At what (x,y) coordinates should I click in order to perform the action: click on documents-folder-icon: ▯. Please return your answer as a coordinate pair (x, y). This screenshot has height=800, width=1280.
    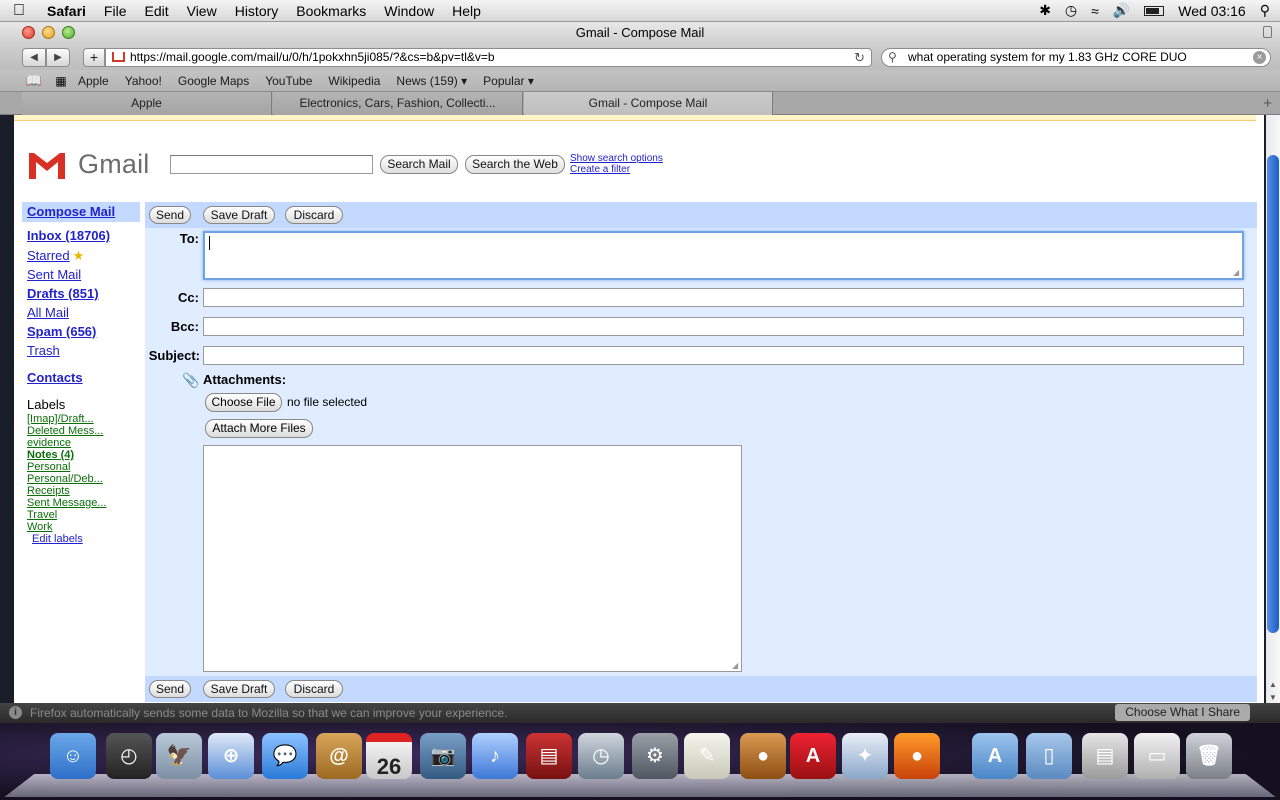
    Looking at the image, I should click on (1049, 756).